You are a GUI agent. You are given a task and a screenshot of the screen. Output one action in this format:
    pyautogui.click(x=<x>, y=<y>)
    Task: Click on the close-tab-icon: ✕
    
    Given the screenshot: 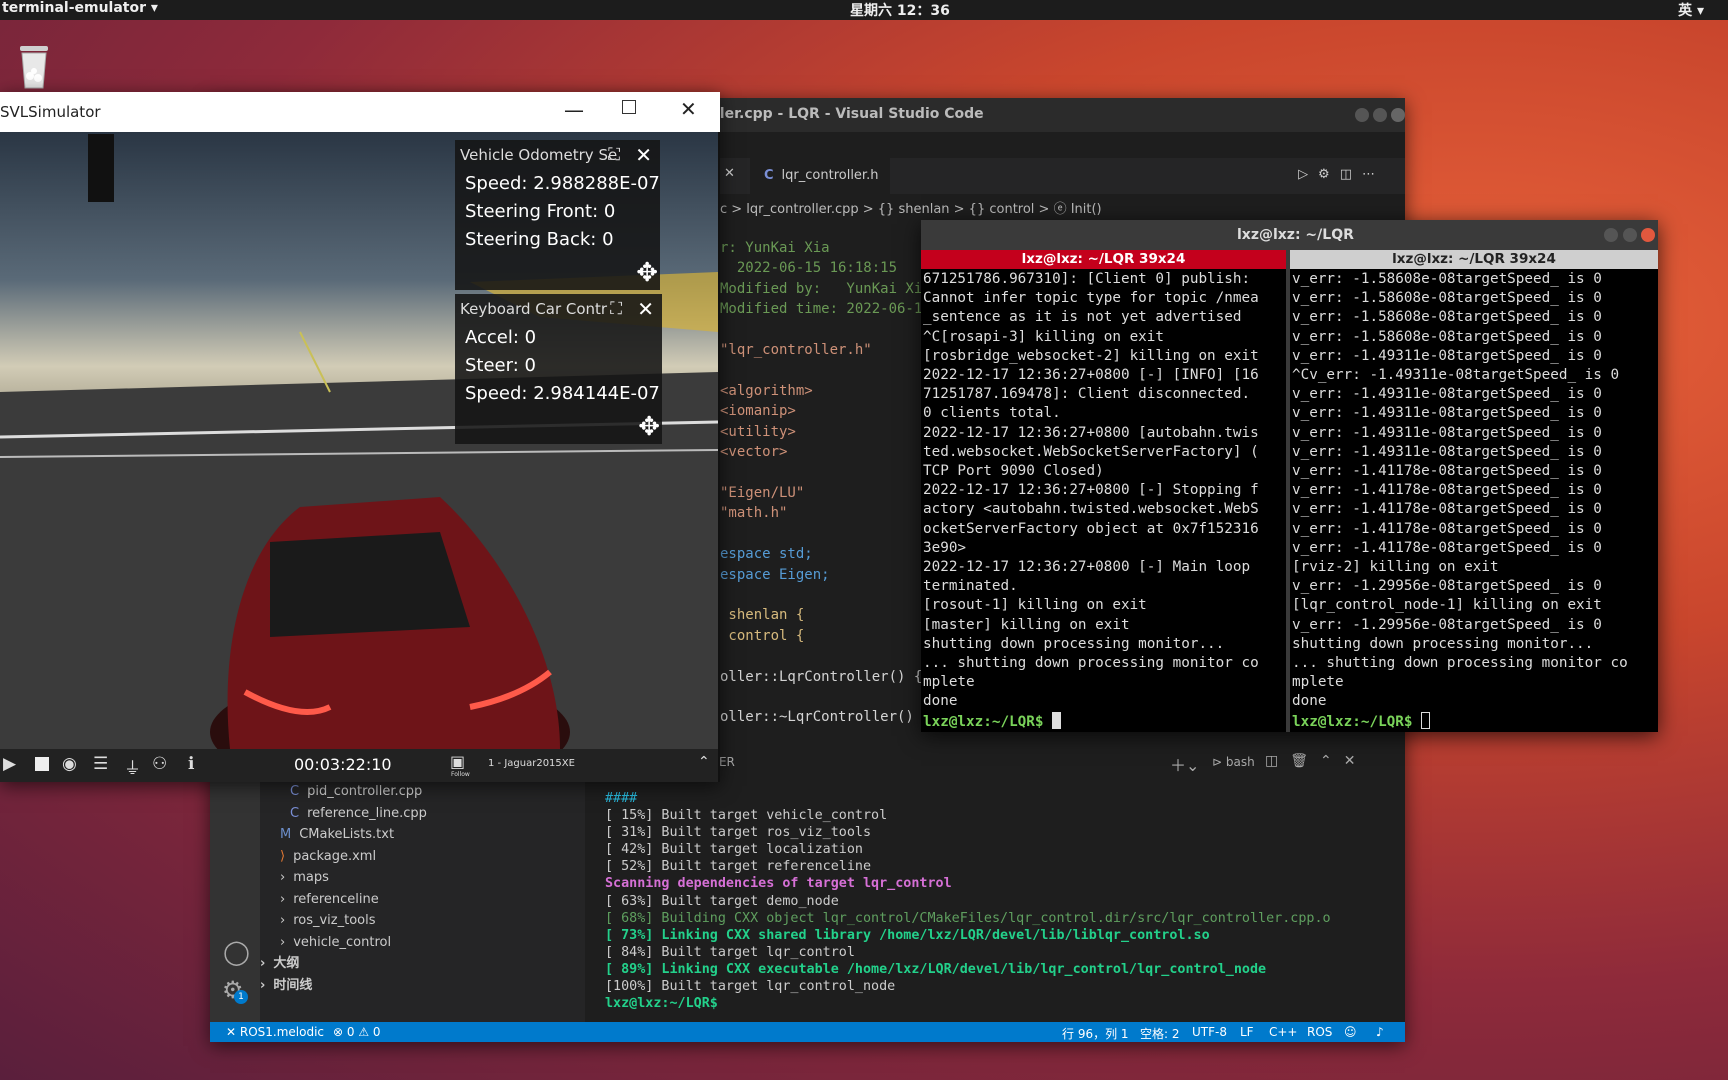 What is the action you would take?
    pyautogui.click(x=729, y=173)
    